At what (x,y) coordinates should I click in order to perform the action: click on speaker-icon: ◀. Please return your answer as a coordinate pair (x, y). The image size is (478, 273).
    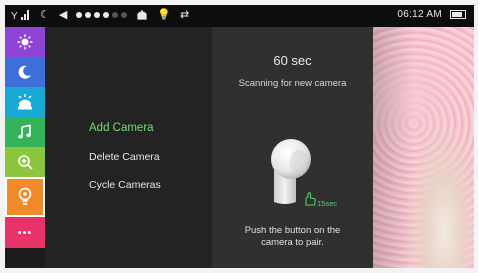
    Looking at the image, I should click on (63, 15).